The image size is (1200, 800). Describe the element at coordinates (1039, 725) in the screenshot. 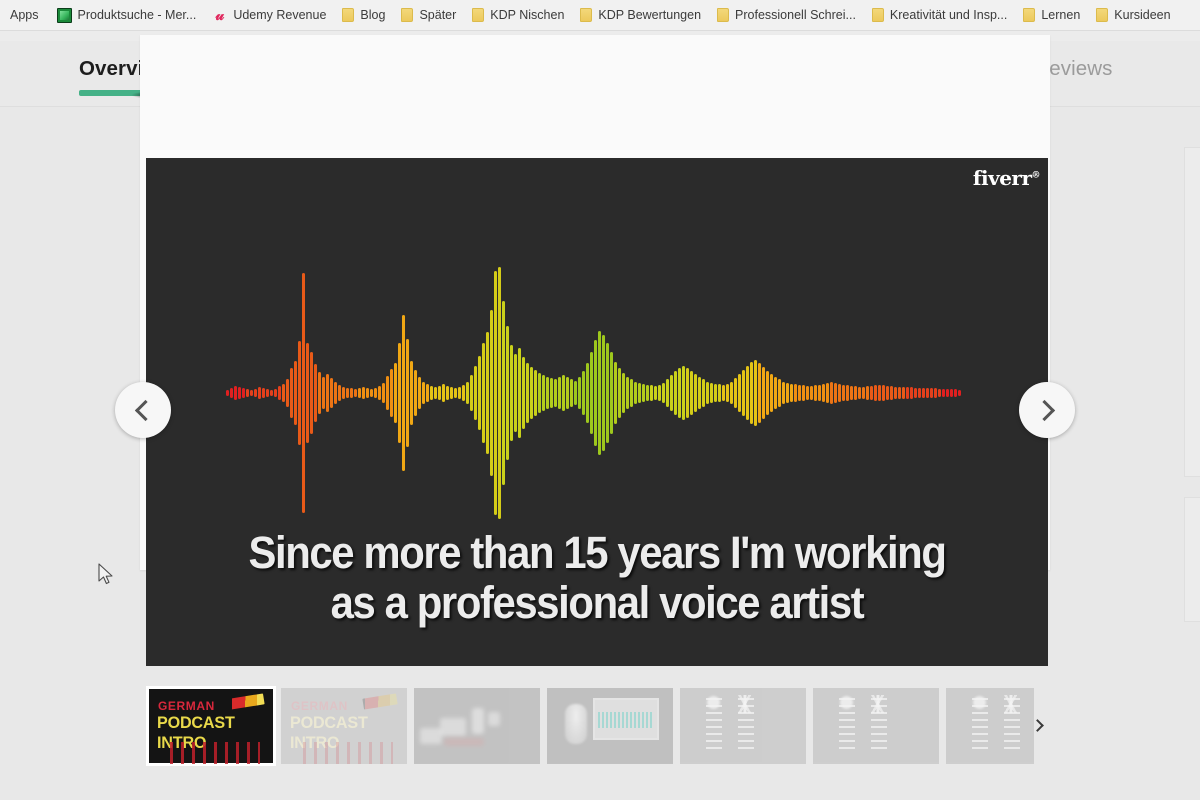

I see `thumbnails-next-button` at that location.